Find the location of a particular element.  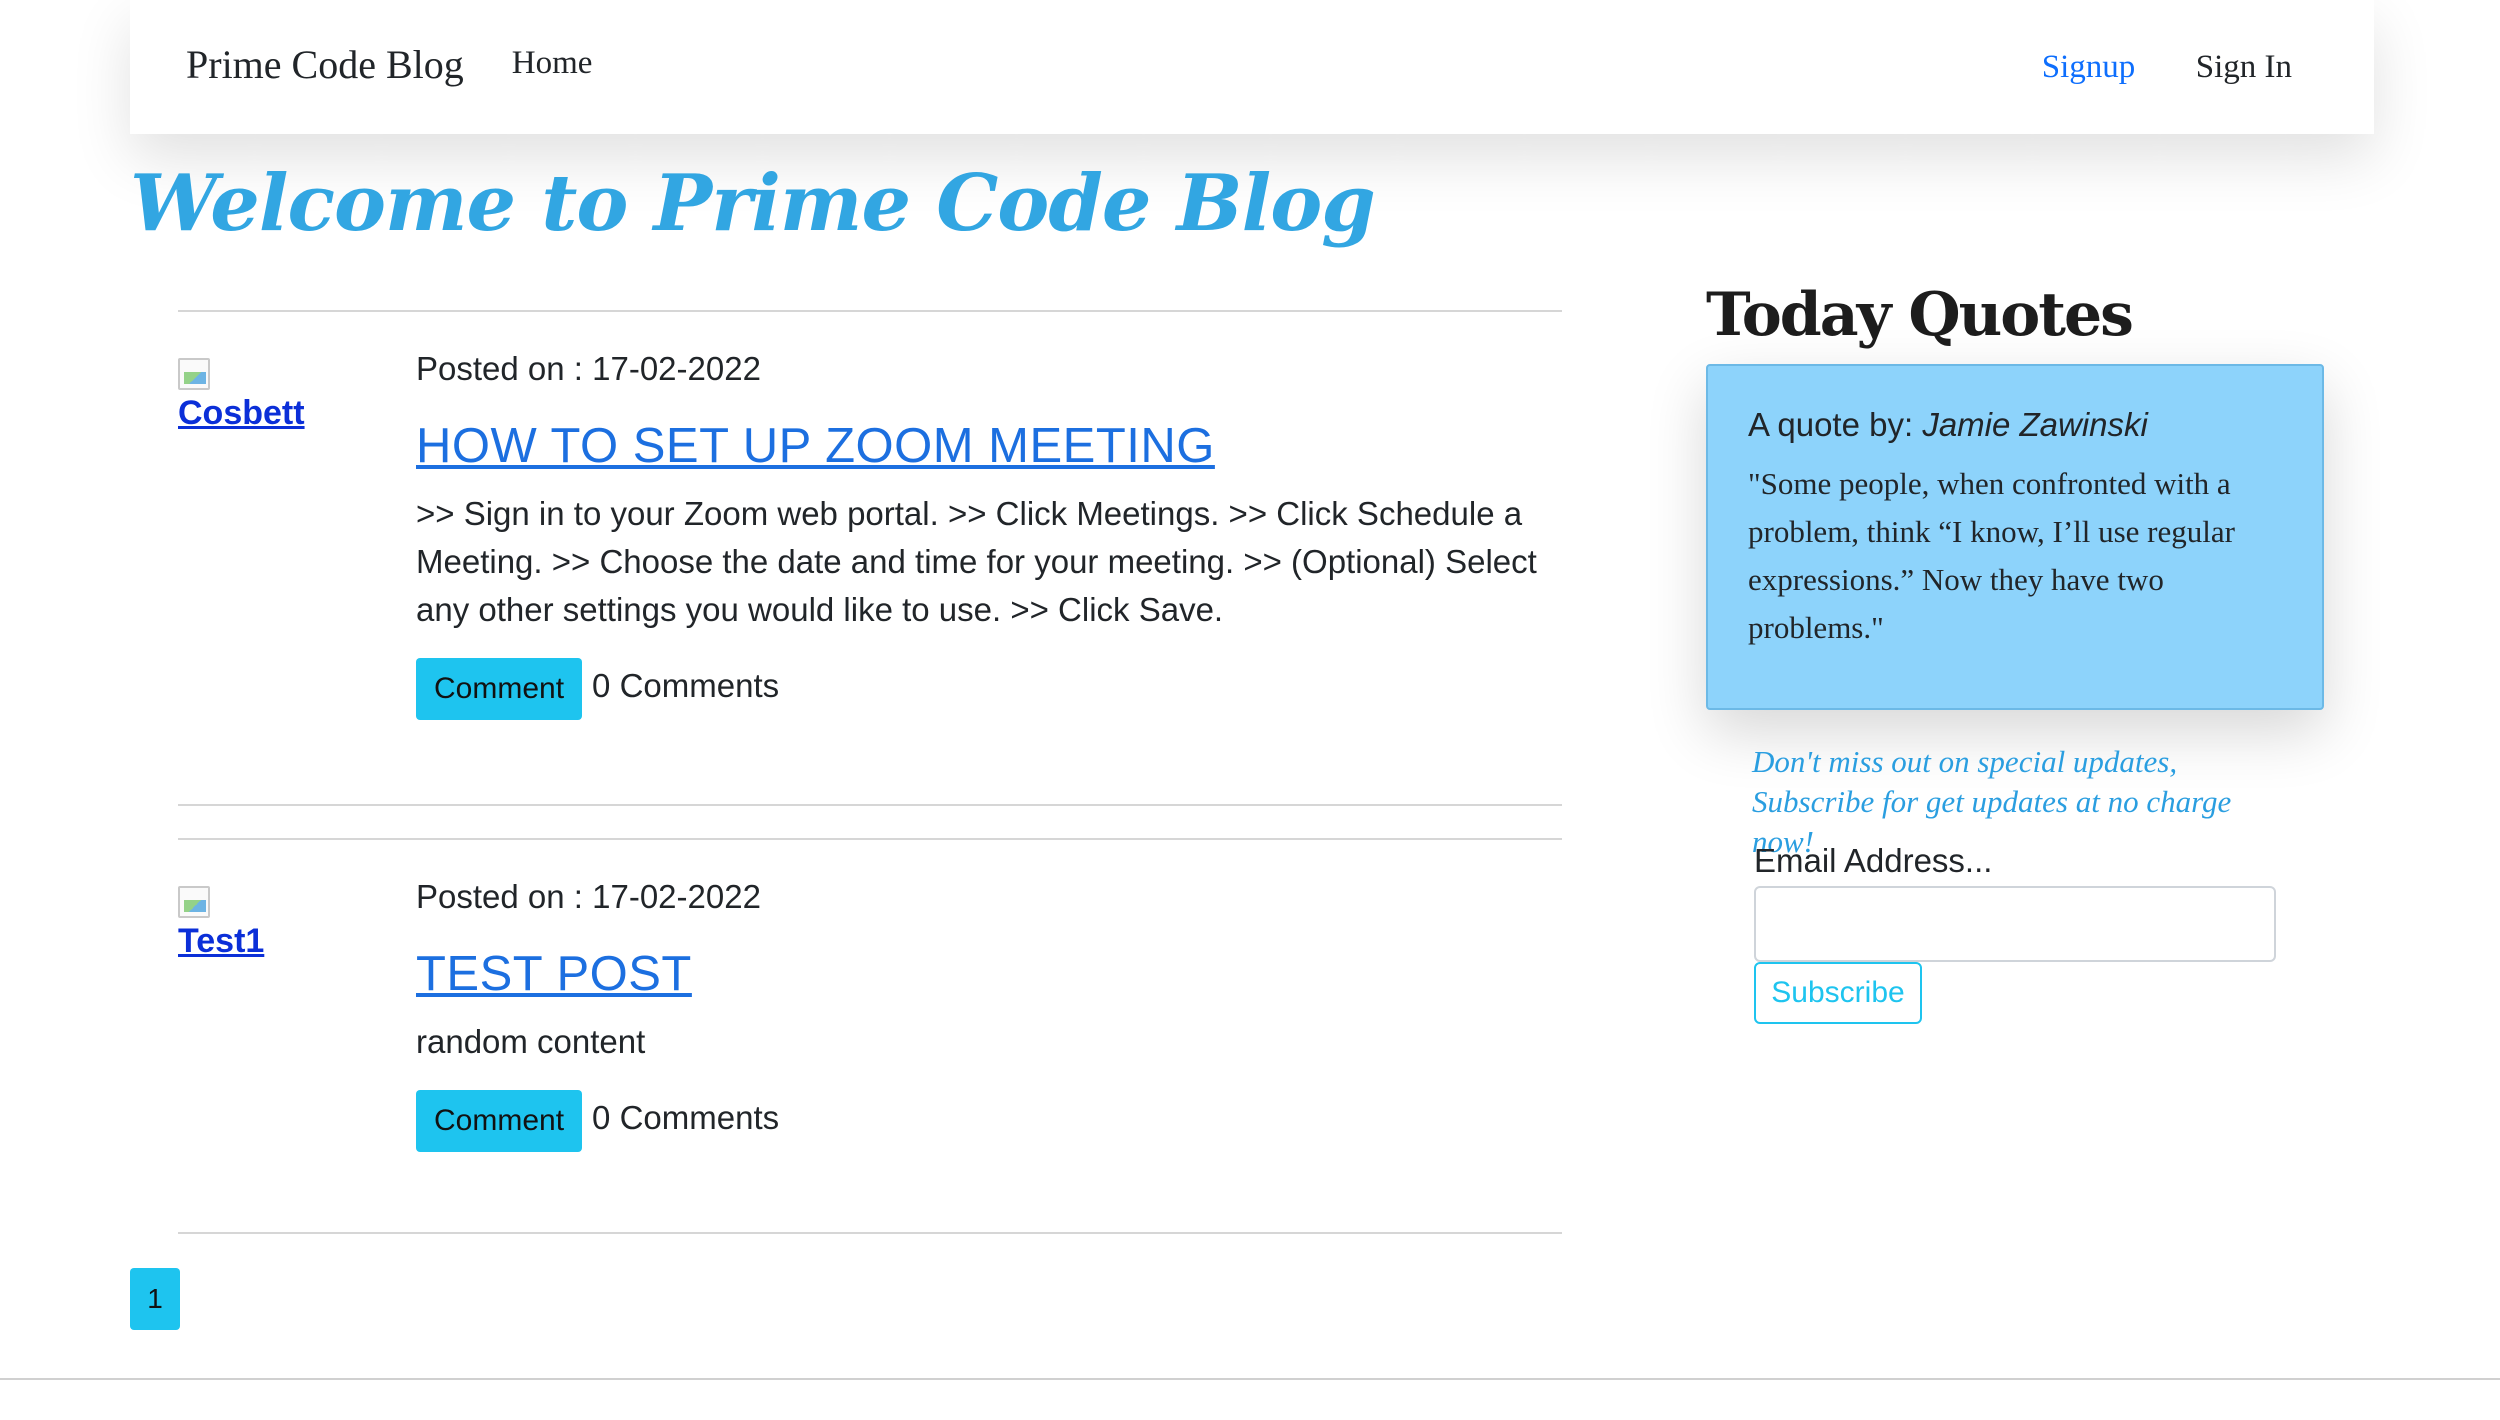

quote-by-label: A quote by: is located at coordinates (1835, 424).